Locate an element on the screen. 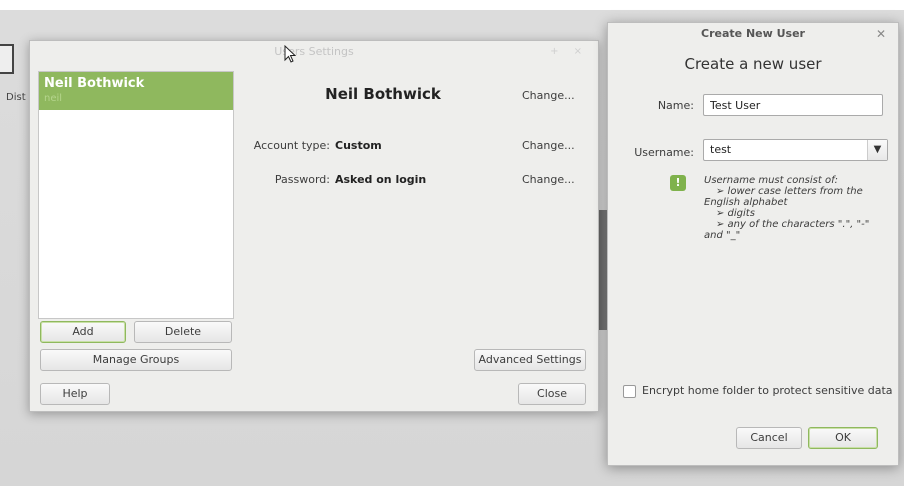 This screenshot has height=486, width=904. delete-button: Delete is located at coordinates (183, 332).